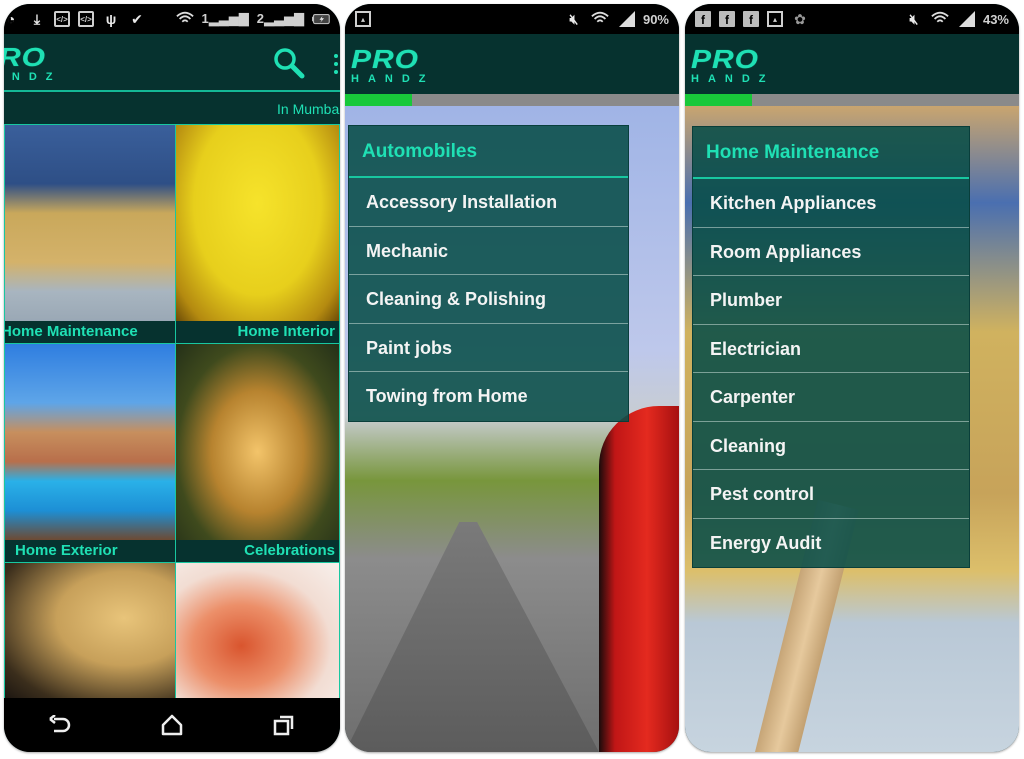 This screenshot has height=759, width=1024. Describe the element at coordinates (37, 18) in the screenshot. I see `download-icon: ⤓` at that location.